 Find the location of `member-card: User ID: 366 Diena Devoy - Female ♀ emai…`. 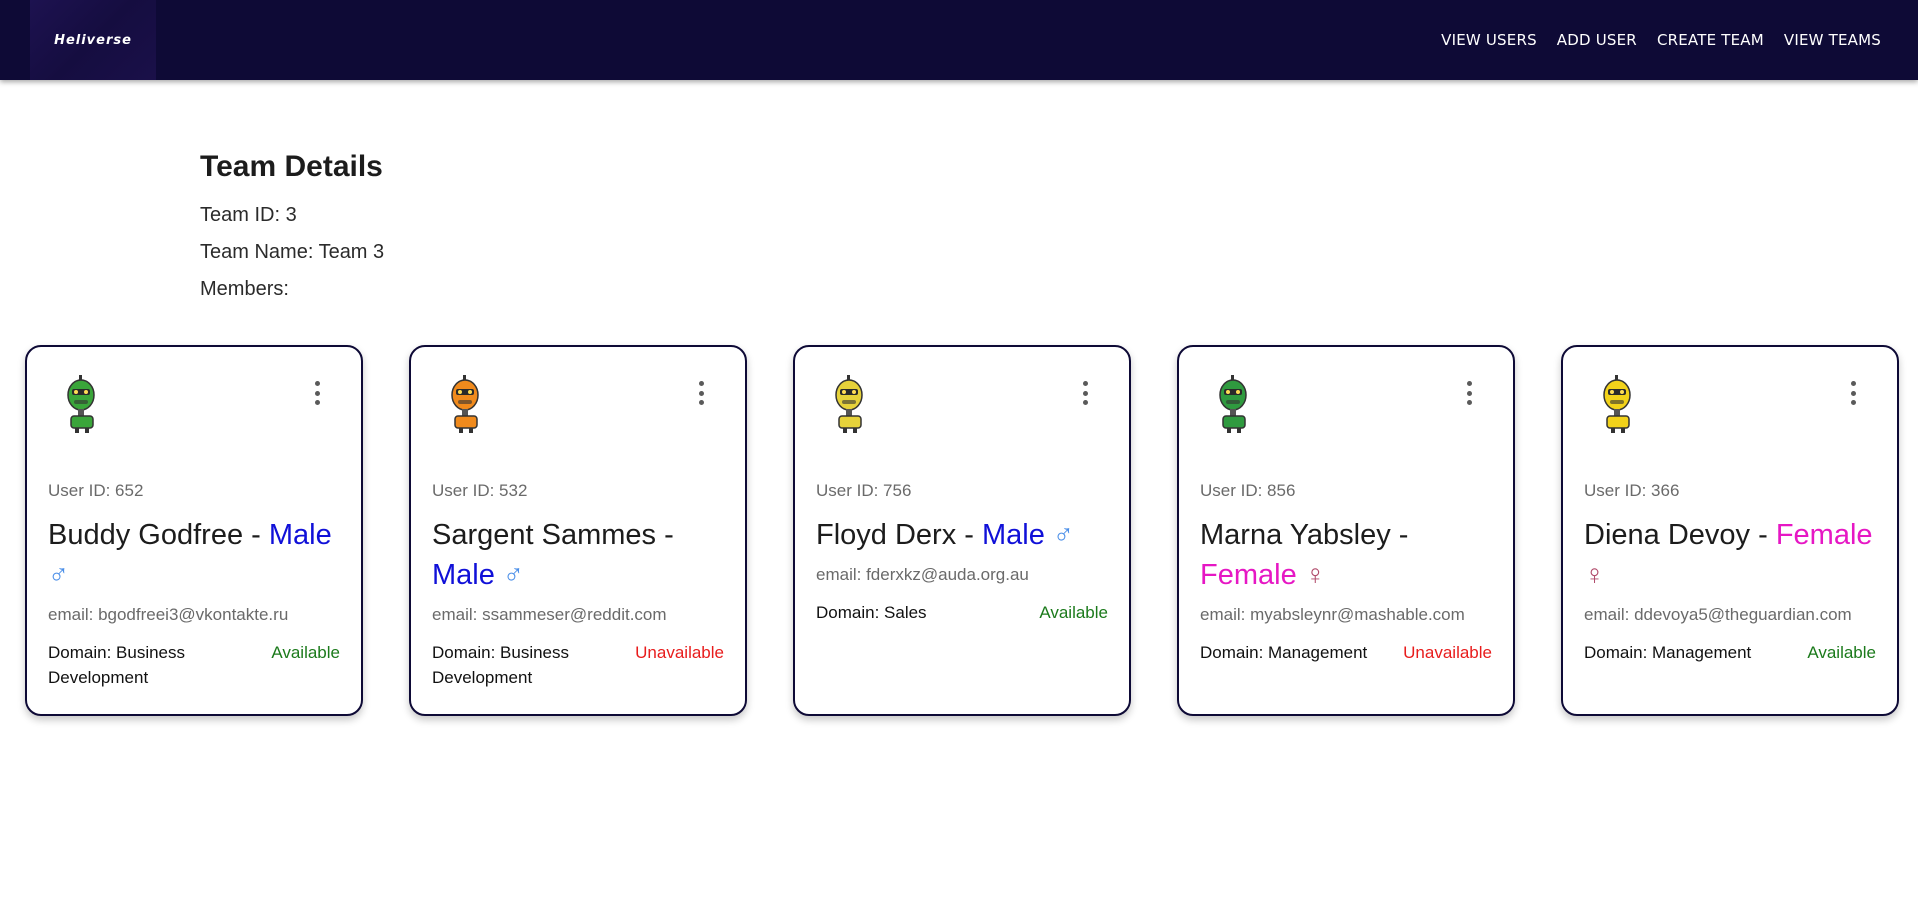

member-card: User ID: 366 Diena Devoy - Female ♀ emai… is located at coordinates (1730, 530).